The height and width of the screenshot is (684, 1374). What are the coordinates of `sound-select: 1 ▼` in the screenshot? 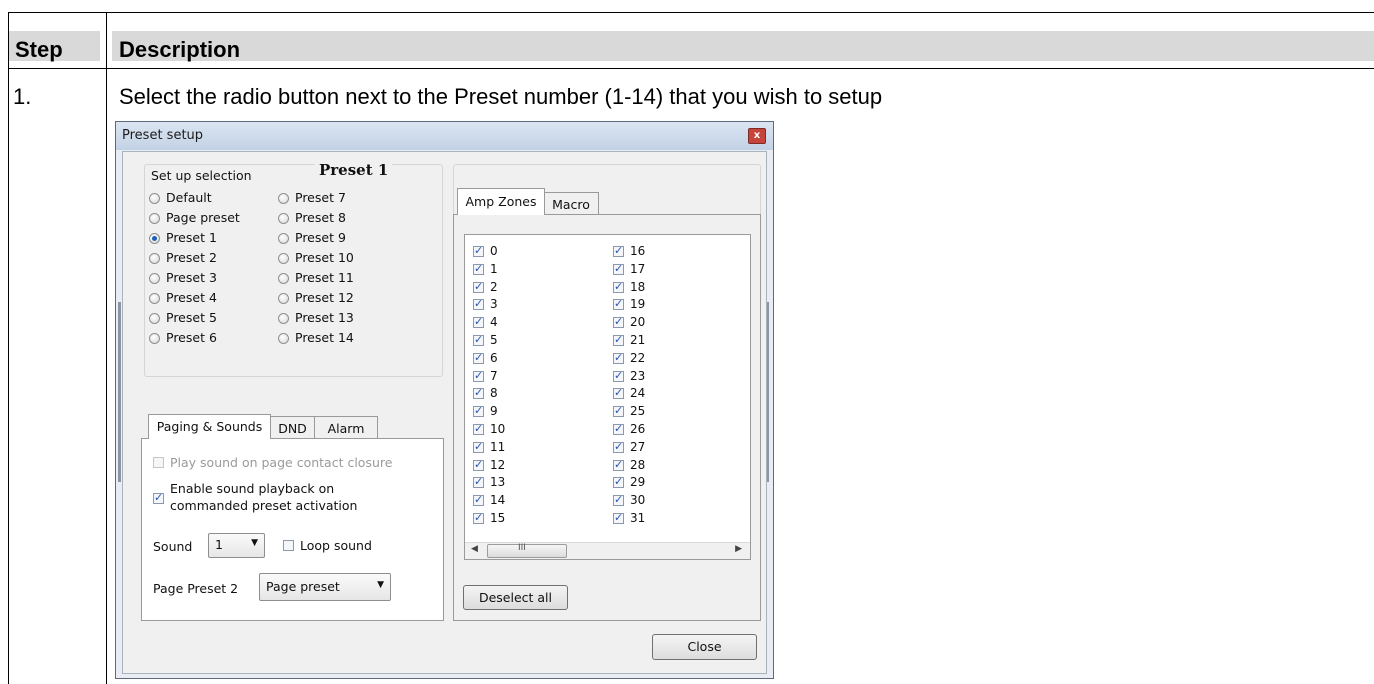 It's located at (236, 545).